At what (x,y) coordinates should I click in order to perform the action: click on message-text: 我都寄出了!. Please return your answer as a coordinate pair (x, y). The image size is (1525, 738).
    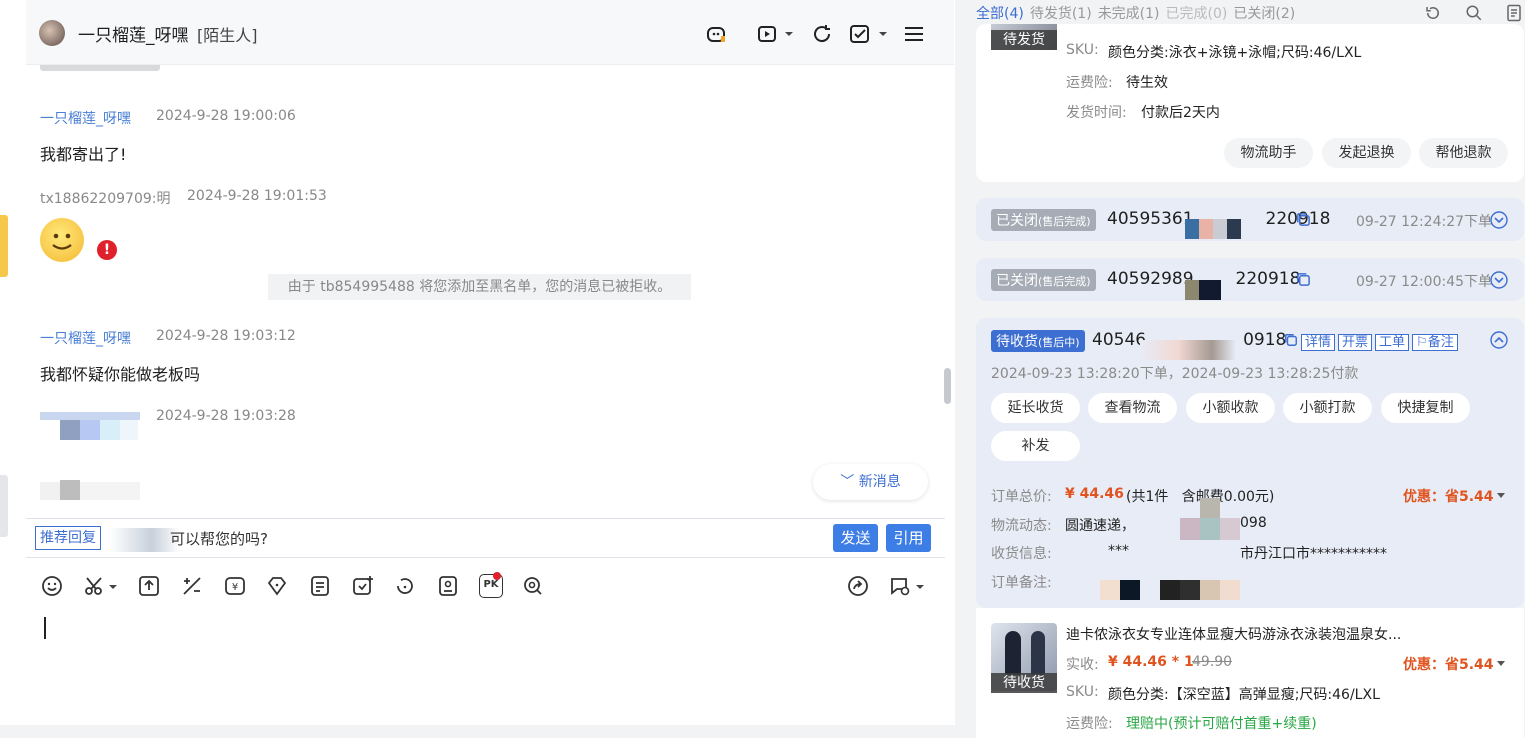
    Looking at the image, I should click on (83, 154).